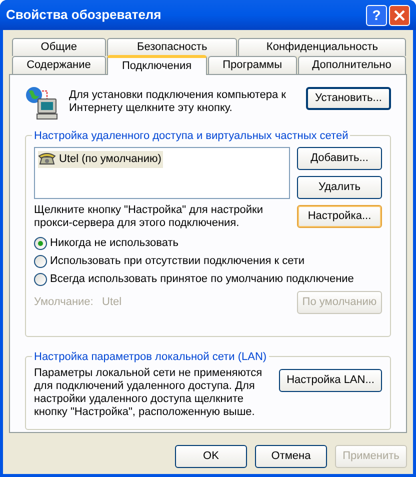 The width and height of the screenshot is (416, 477). What do you see at coordinates (156, 65) in the screenshot?
I see `tab: Подключения` at bounding box center [156, 65].